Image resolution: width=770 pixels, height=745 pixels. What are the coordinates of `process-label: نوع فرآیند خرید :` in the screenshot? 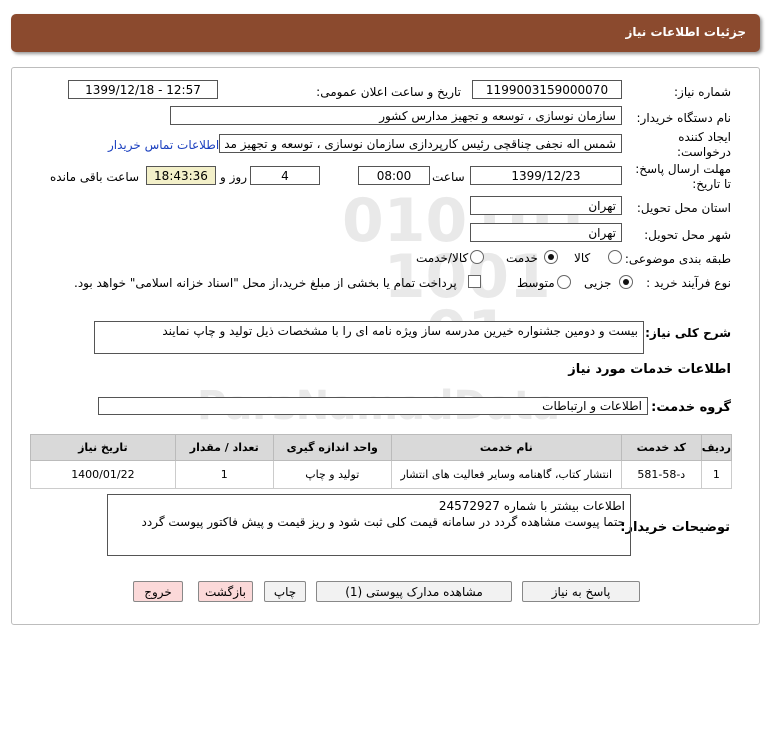 It's located at (688, 283).